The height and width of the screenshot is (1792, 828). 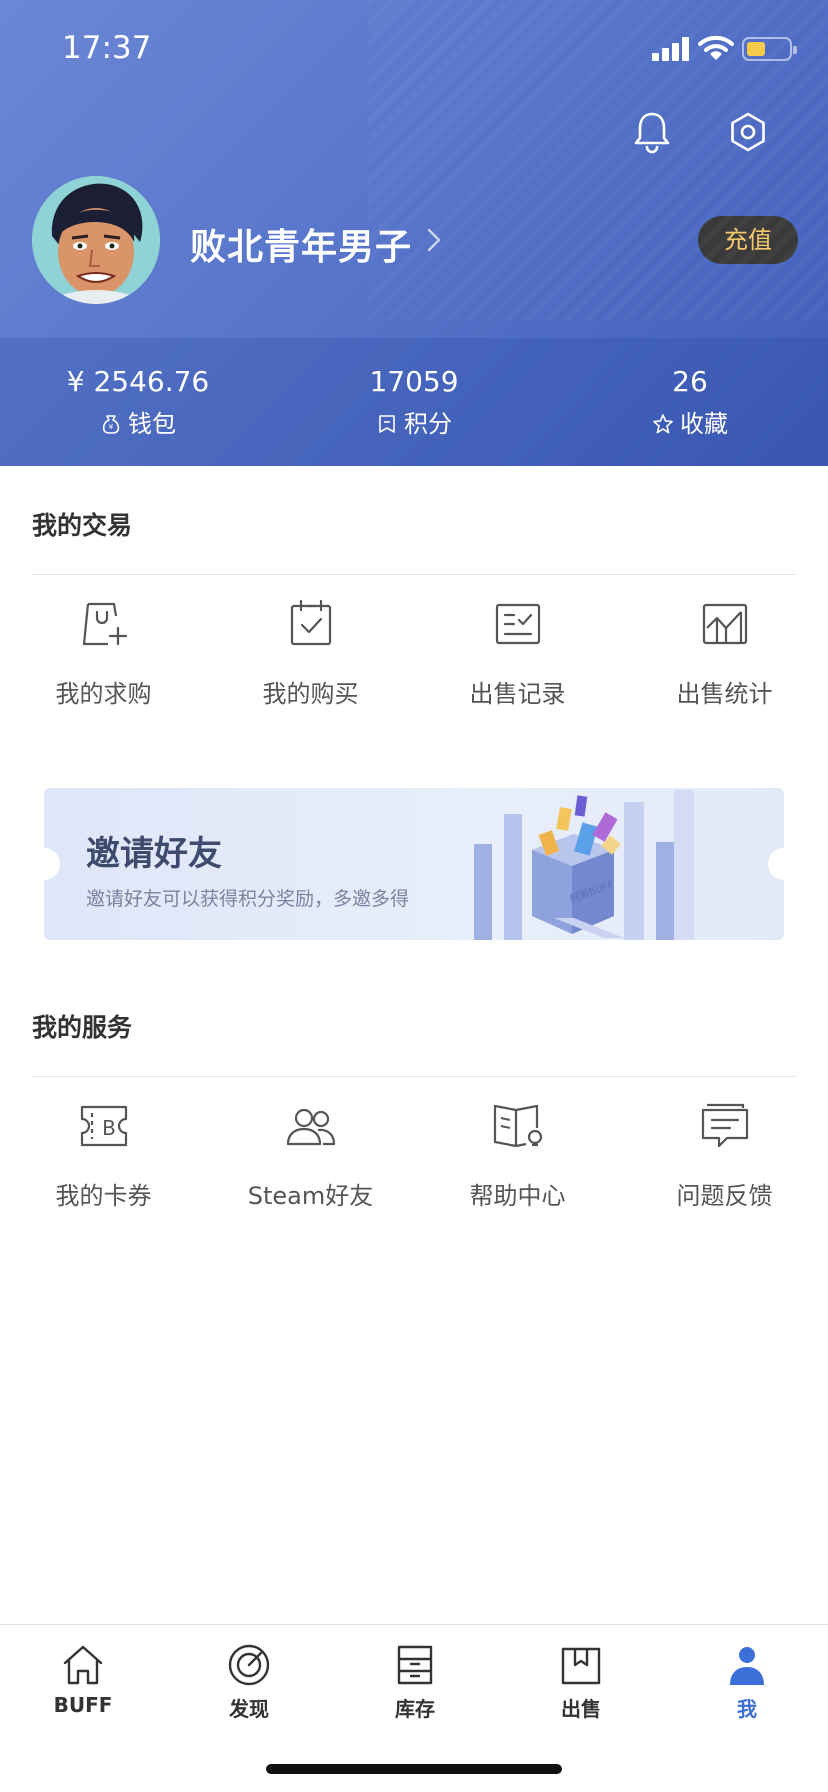 I want to click on notification-bell-icon, so click(x=652, y=132).